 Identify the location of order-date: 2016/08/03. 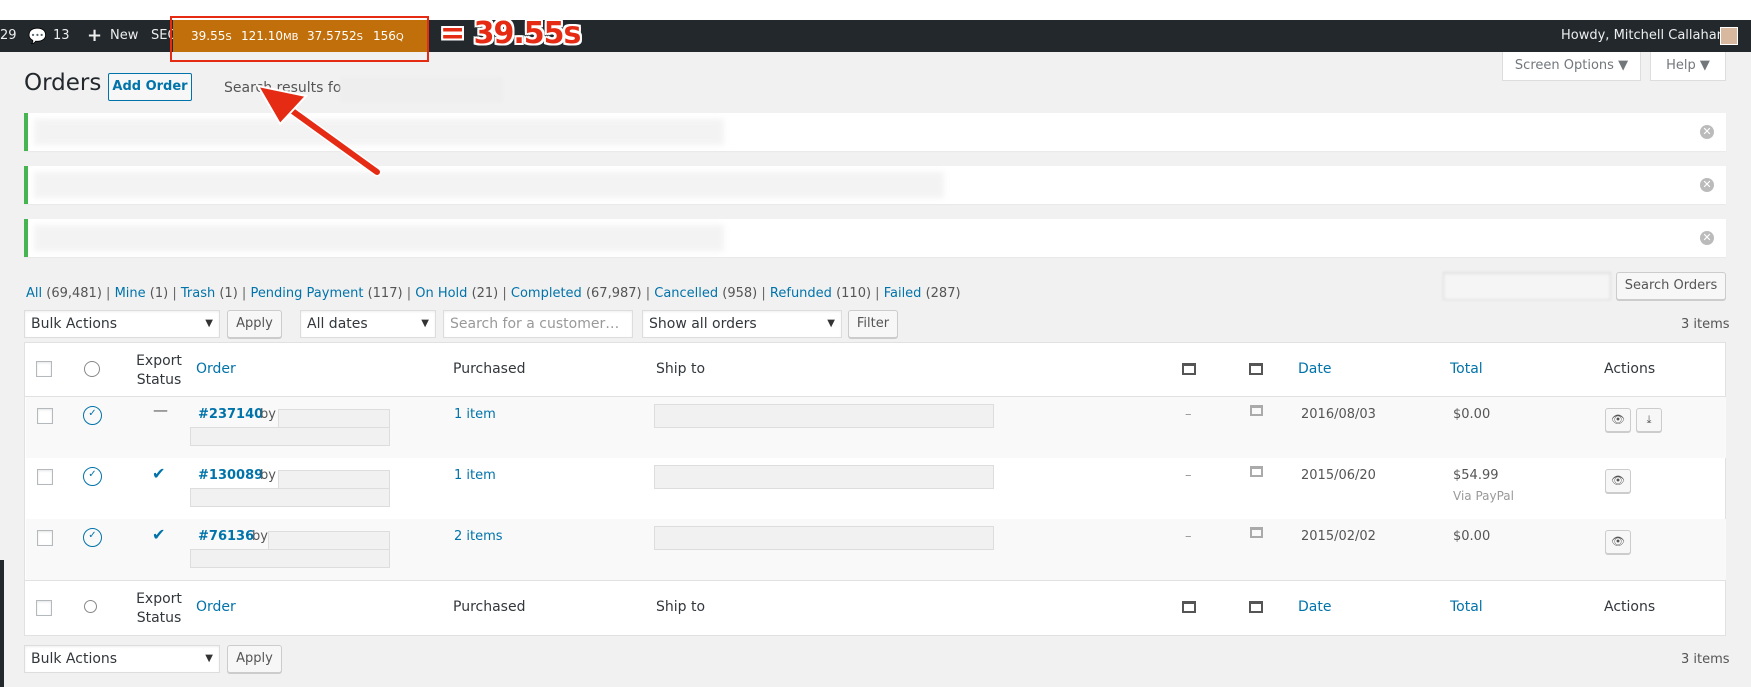
(1338, 414).